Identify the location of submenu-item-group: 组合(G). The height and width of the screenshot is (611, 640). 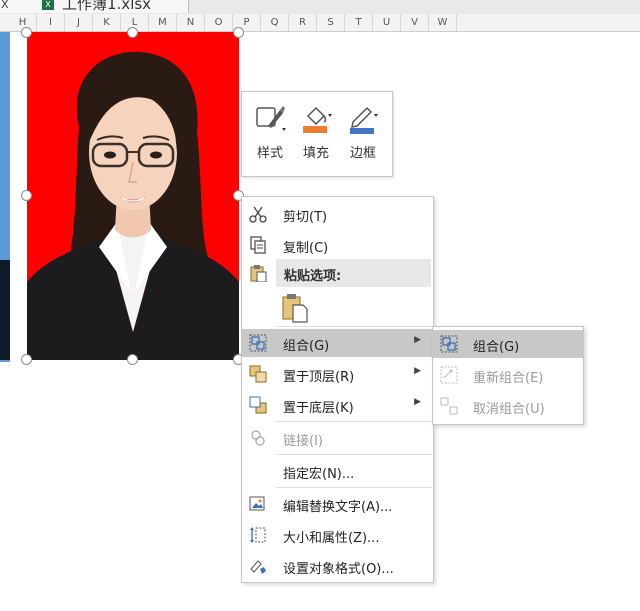
(508, 344).